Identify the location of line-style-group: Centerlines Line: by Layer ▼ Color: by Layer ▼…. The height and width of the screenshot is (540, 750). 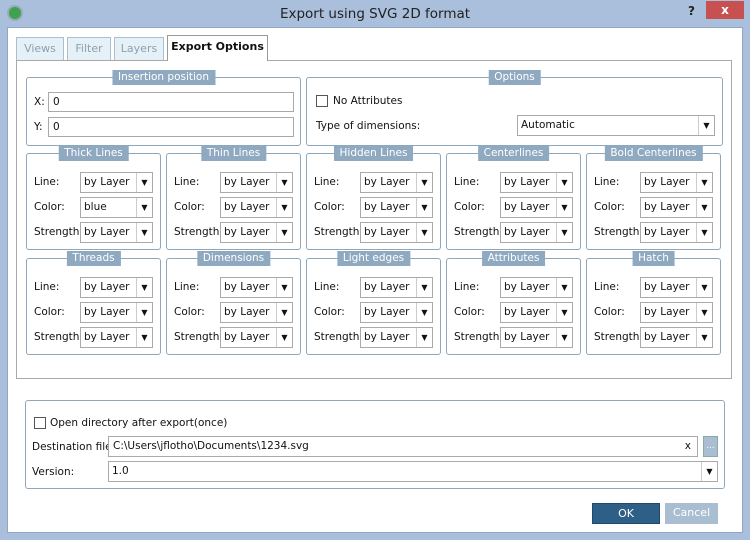
(513, 198).